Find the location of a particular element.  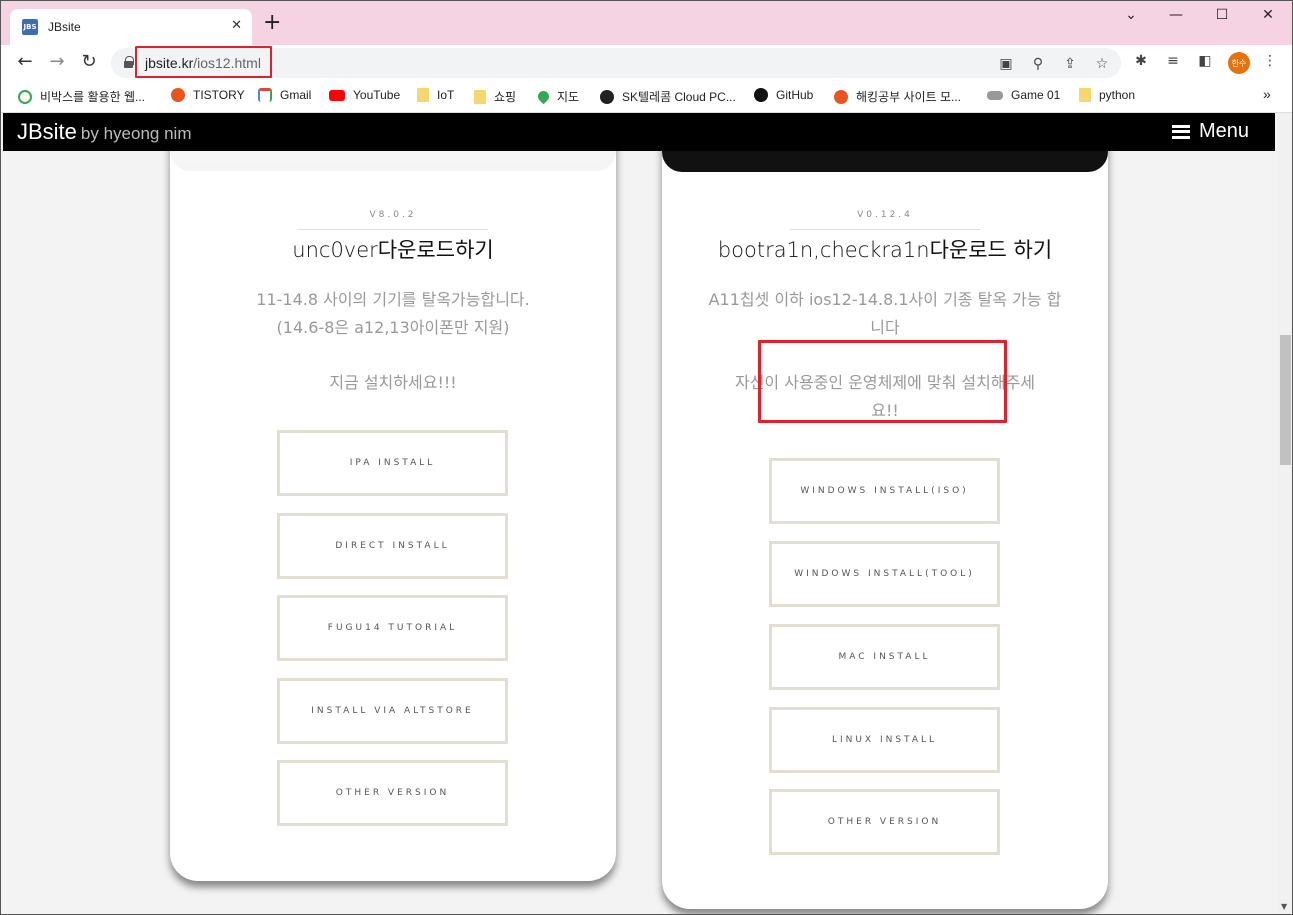

logo-subtitle: by hyeong nim is located at coordinates (136, 133).